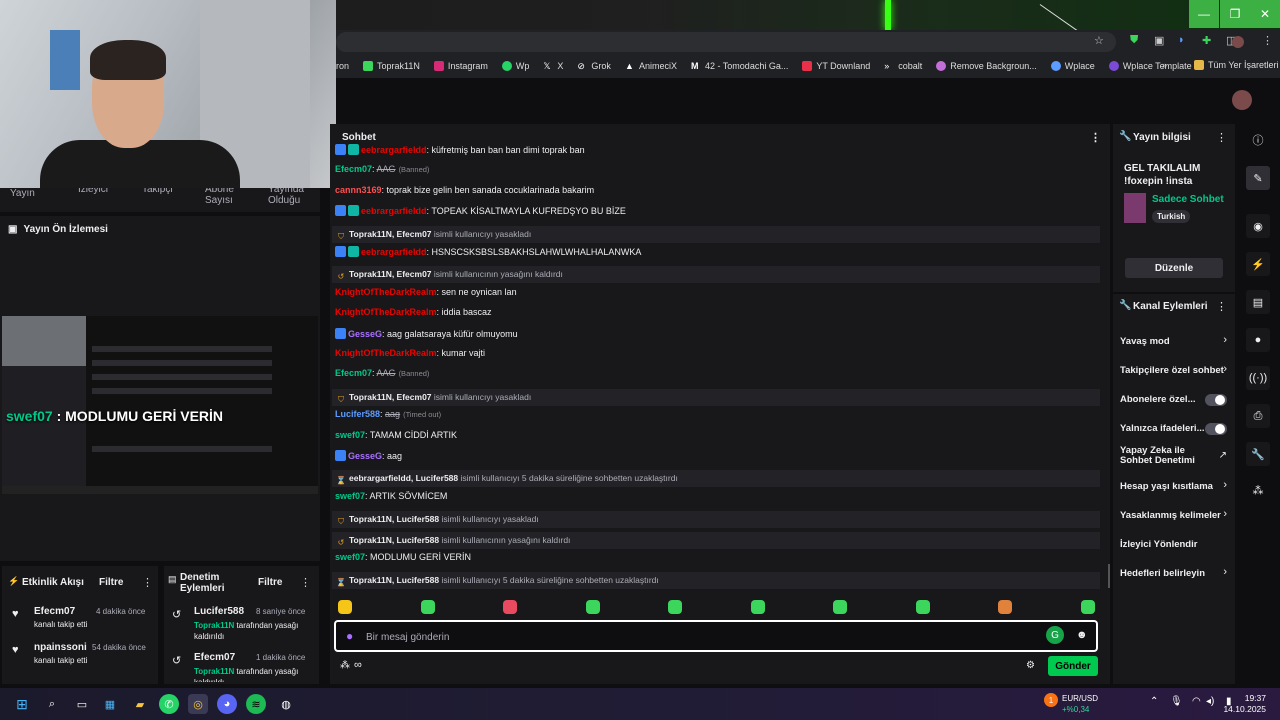 Image resolution: width=1280 pixels, height=720 pixels. Describe the element at coordinates (1265, 14) in the screenshot. I see `close-button: ✕` at that location.